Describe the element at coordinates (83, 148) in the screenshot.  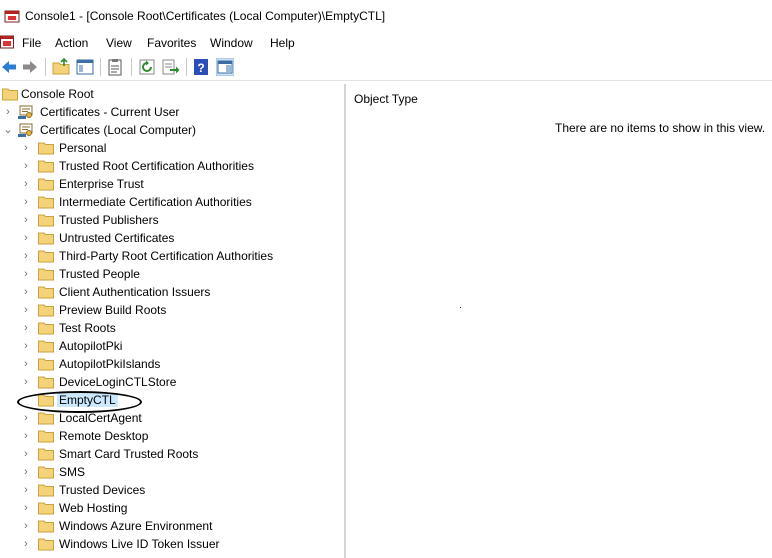
I see `tree-item-label: Personal` at that location.